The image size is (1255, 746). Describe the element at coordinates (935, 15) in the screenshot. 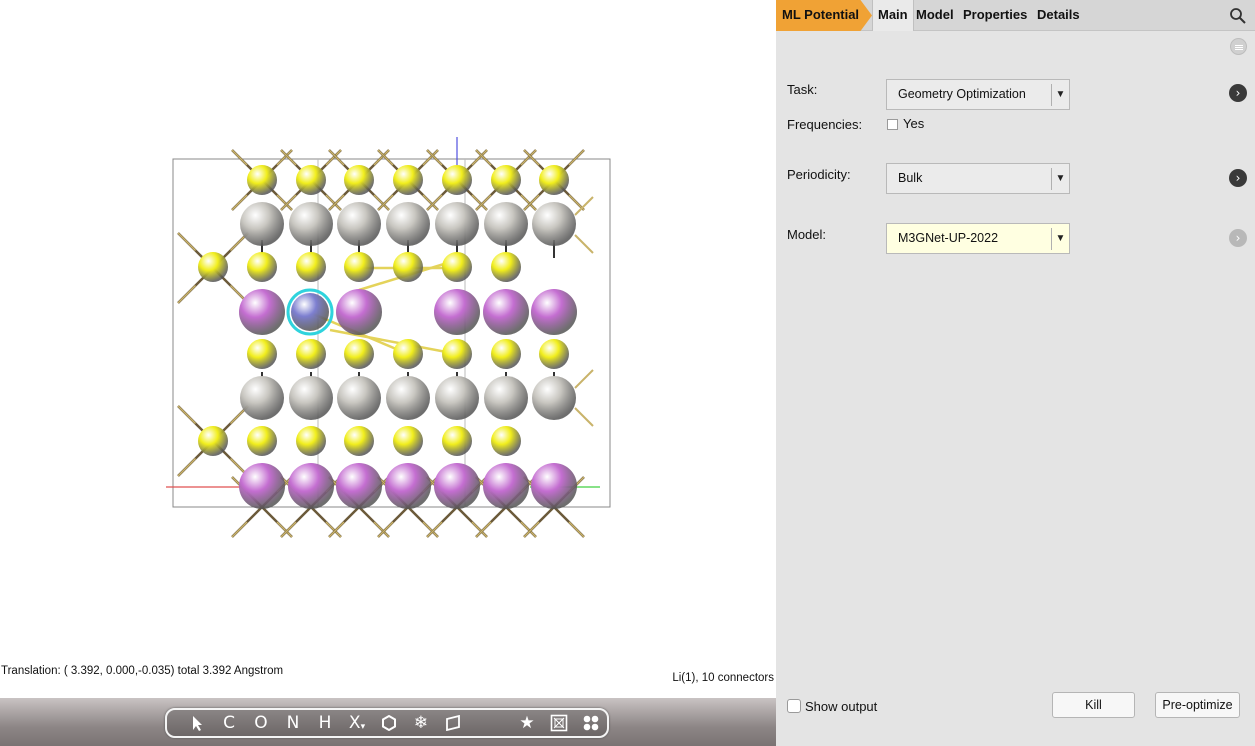

I see `tab-model: Model` at that location.